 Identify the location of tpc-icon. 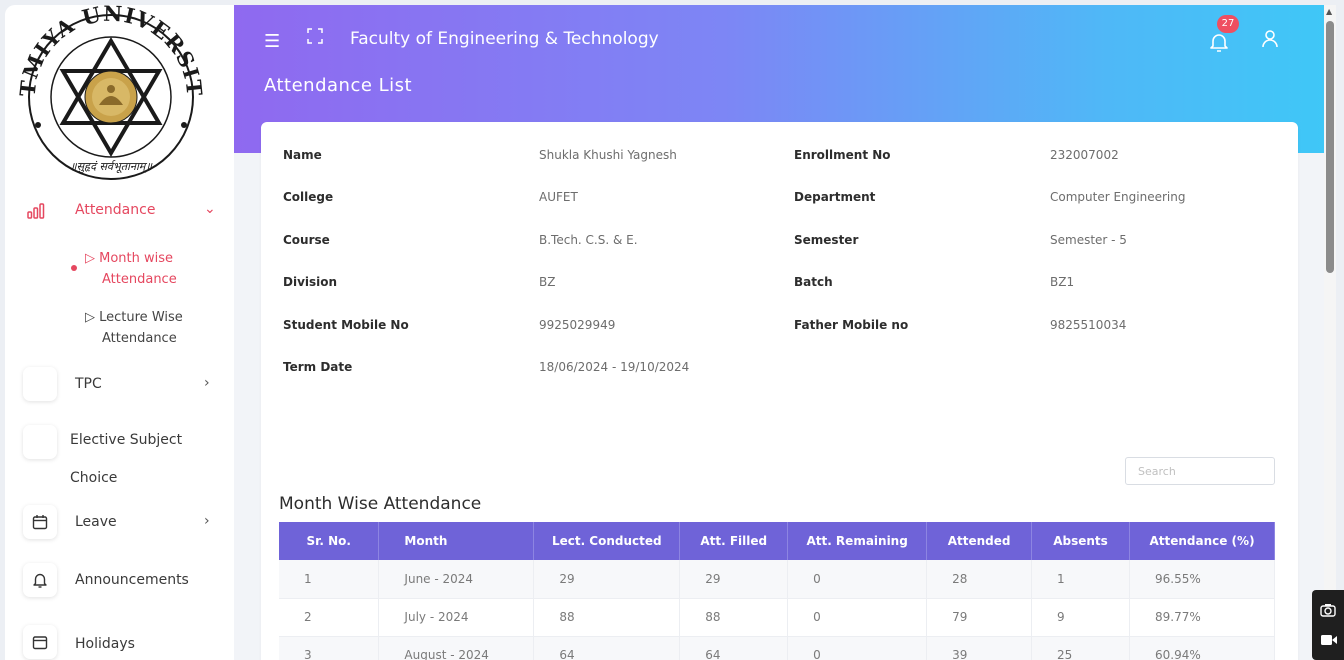
(40, 384).